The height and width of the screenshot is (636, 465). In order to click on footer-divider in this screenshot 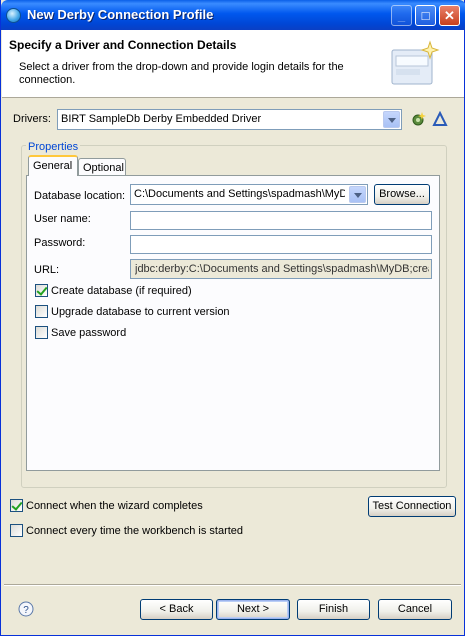, I will do `click(232, 585)`.